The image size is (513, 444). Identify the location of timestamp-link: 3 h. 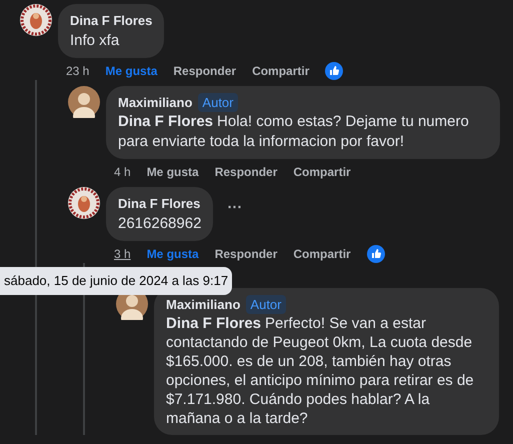
(122, 253).